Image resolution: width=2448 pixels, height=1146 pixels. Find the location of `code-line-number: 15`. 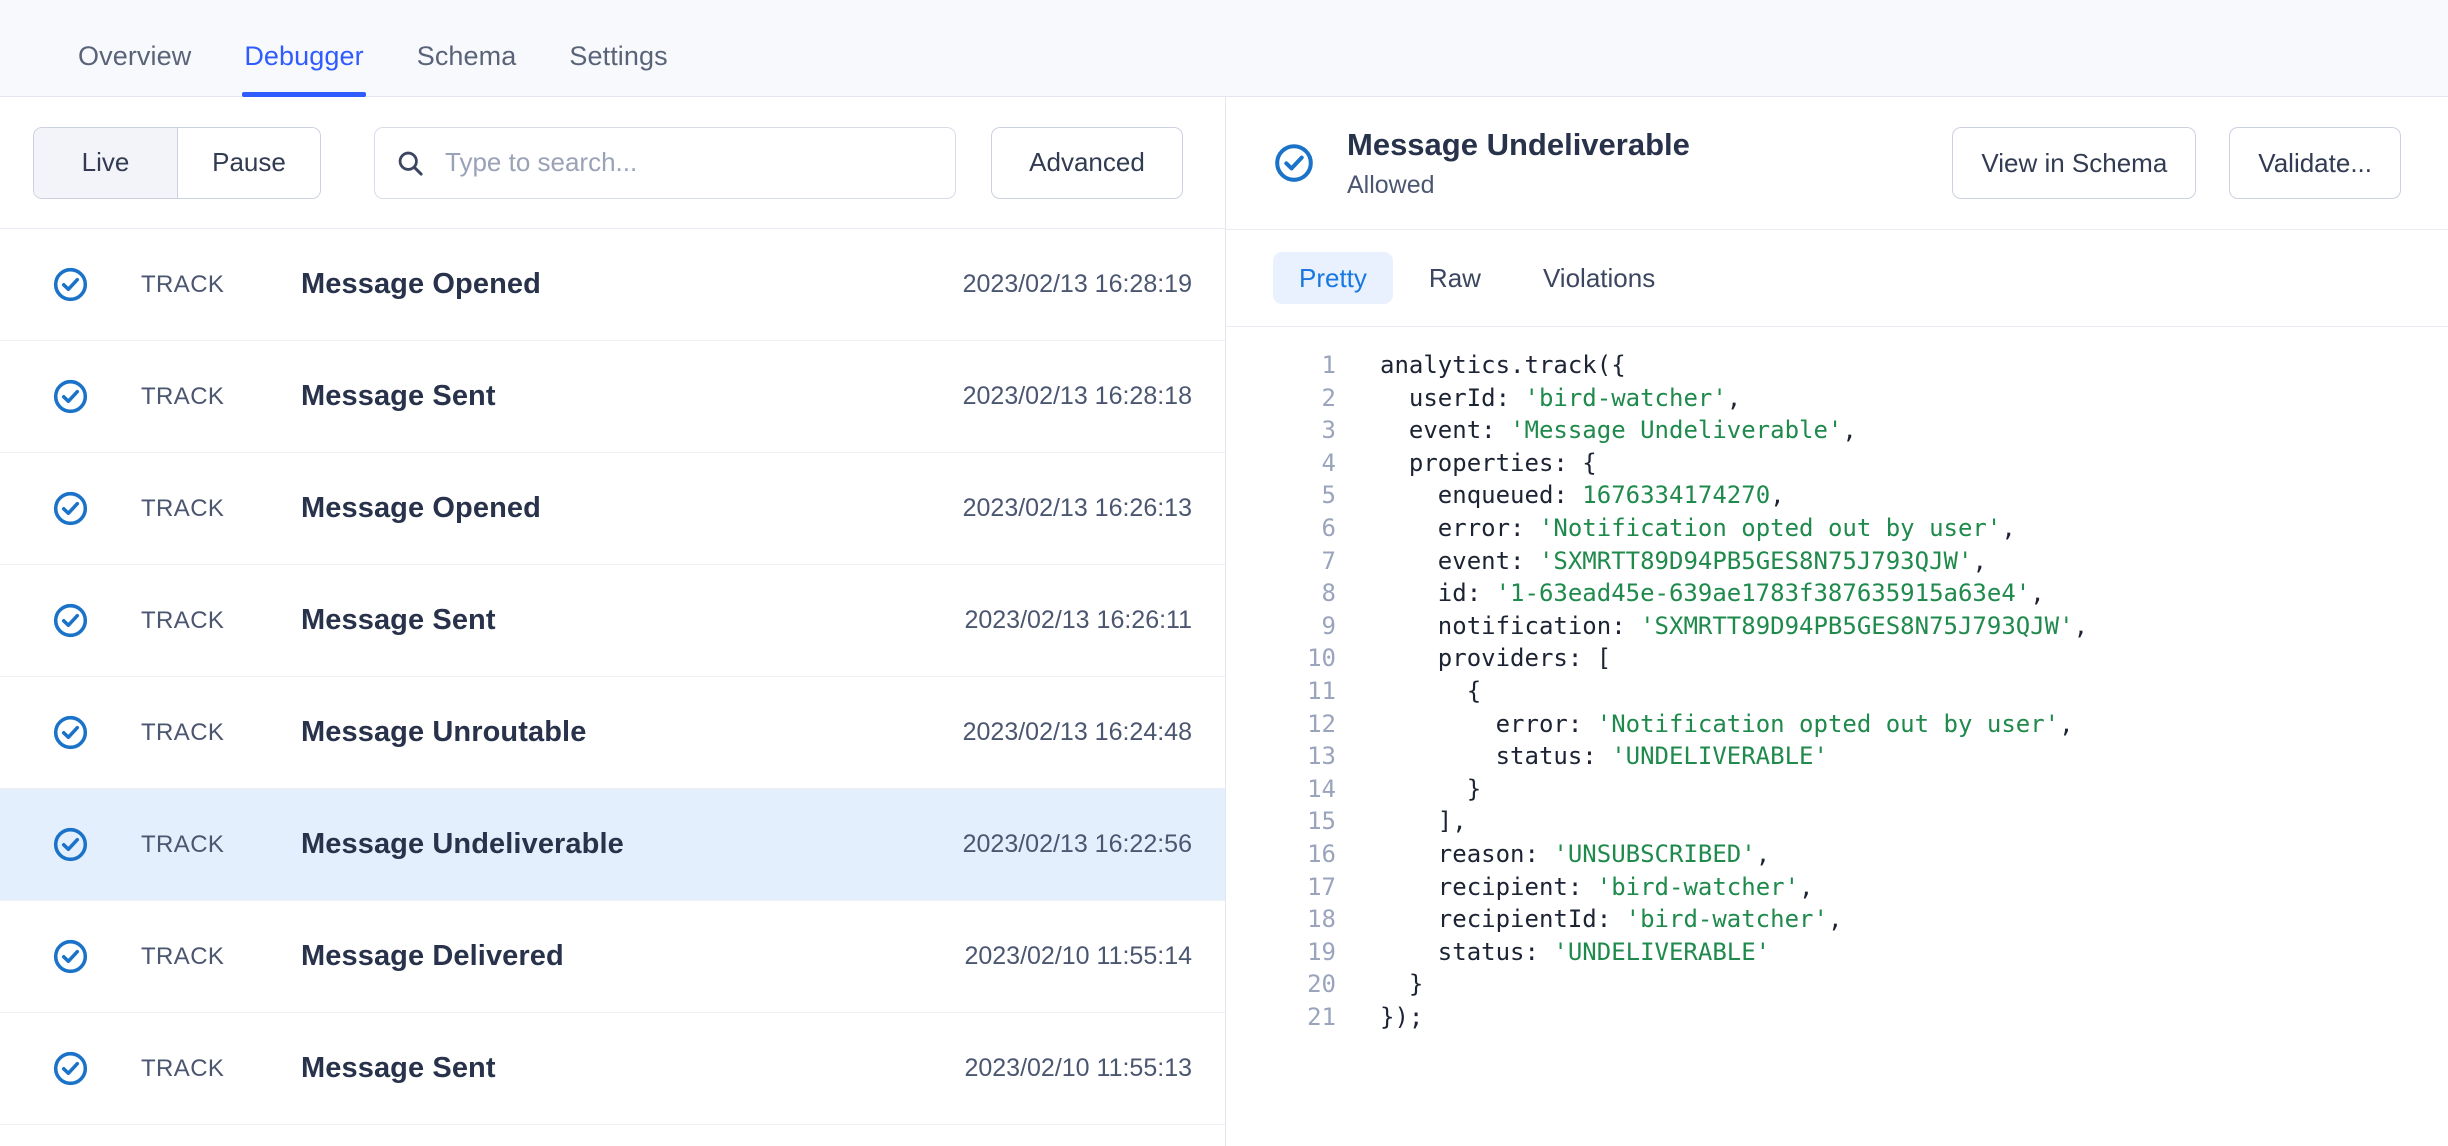

code-line-number: 15 is located at coordinates (1321, 821).